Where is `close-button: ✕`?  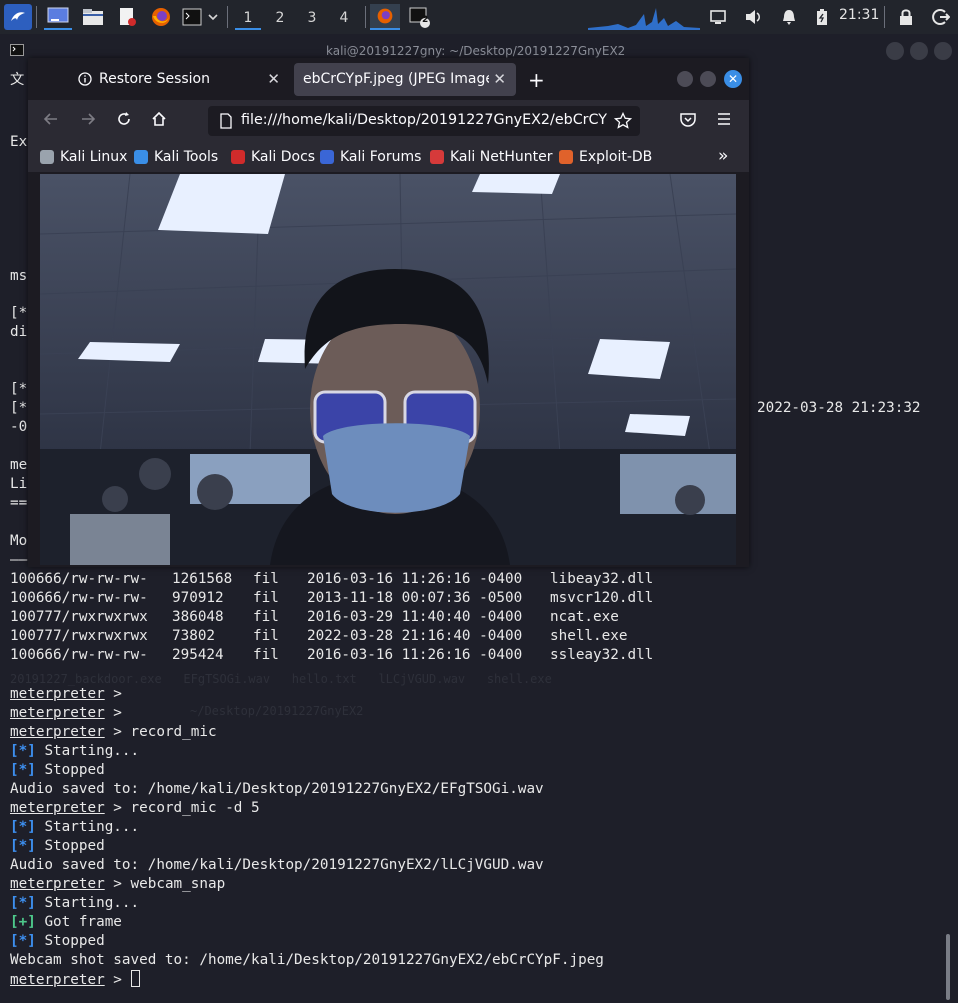 close-button: ✕ is located at coordinates (733, 79).